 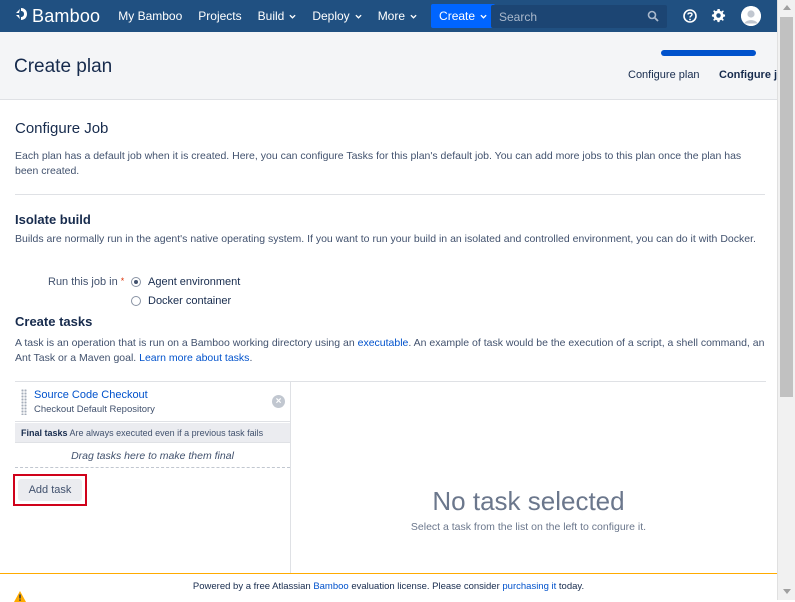 I want to click on footer-text: Powered by a free Atlassian, so click(x=253, y=586).